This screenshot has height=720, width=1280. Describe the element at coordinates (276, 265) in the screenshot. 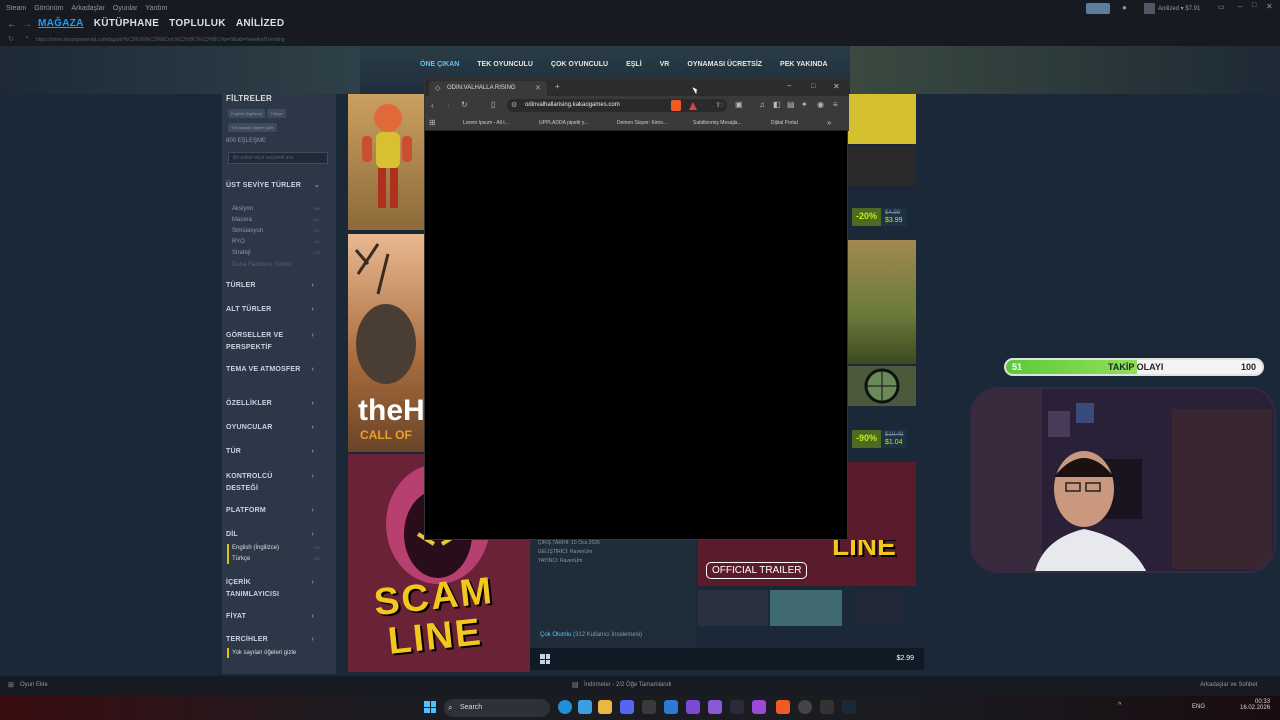

I see `show-more-link: Daha Fazlasını Göster` at that location.